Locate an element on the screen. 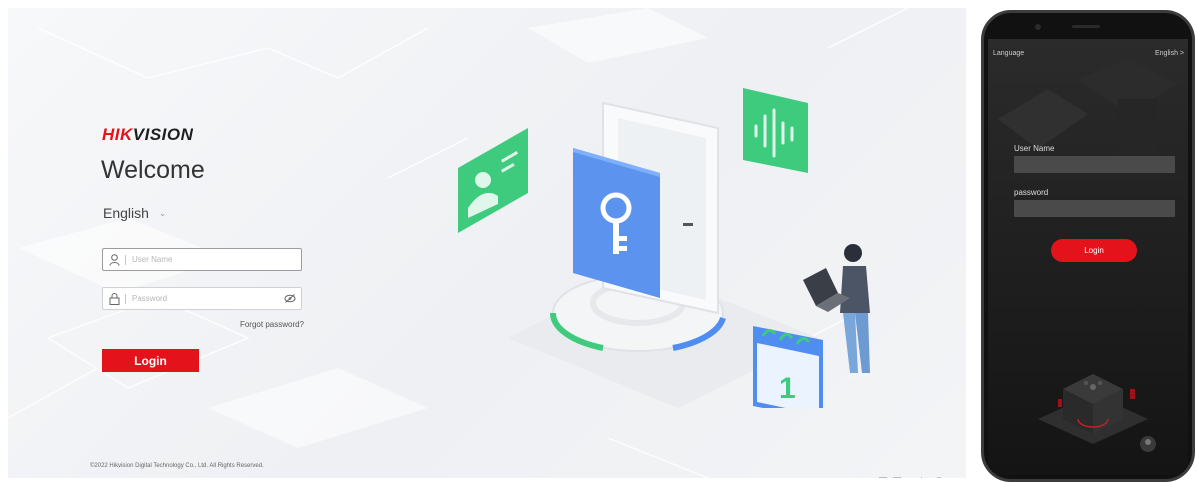 The width and height of the screenshot is (1197, 483). language-label: English is located at coordinates (126, 213).